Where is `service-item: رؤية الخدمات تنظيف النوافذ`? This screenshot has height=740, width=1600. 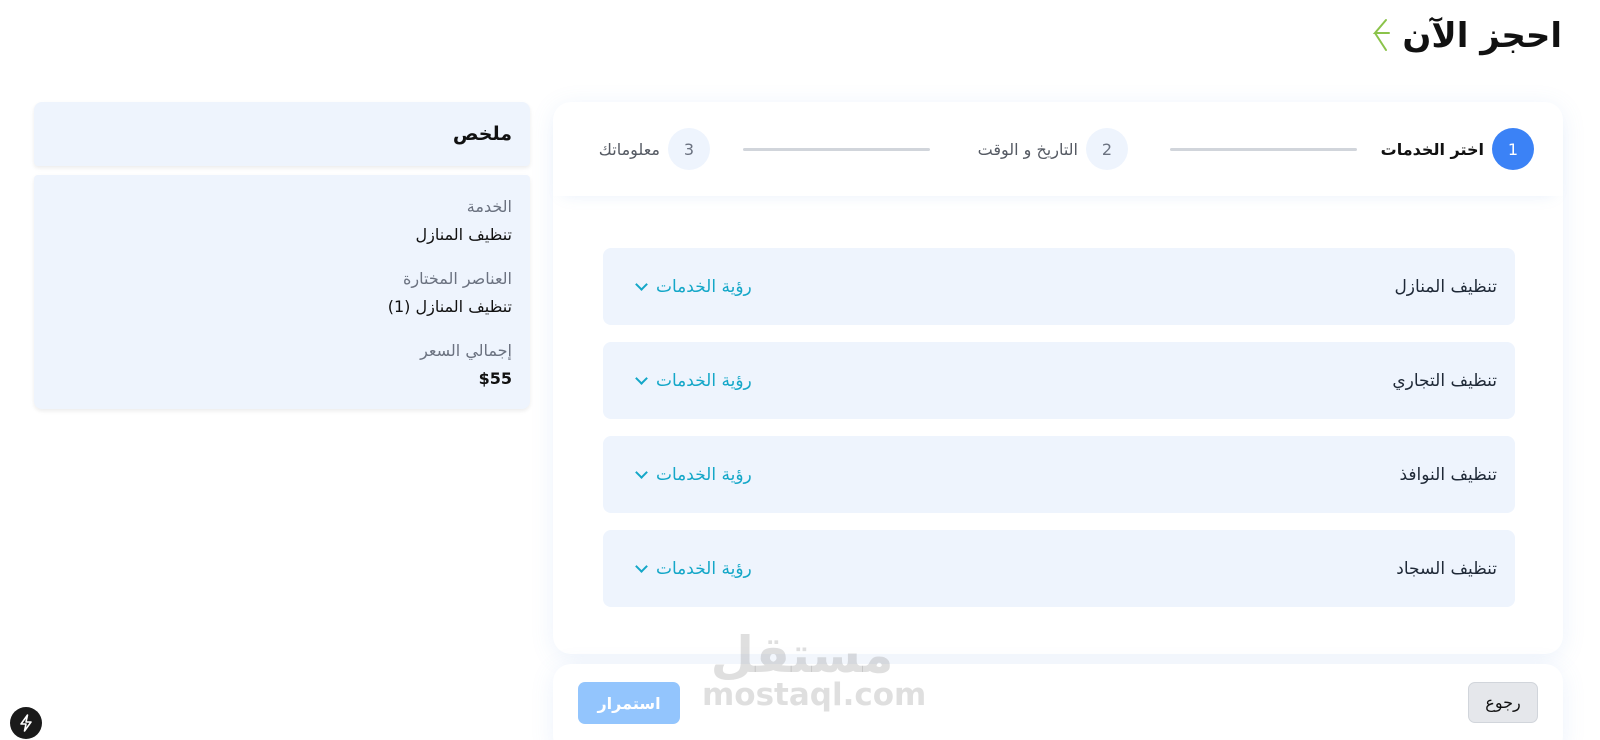
service-item: رؤية الخدمات تنظيف النوافذ is located at coordinates (1059, 474).